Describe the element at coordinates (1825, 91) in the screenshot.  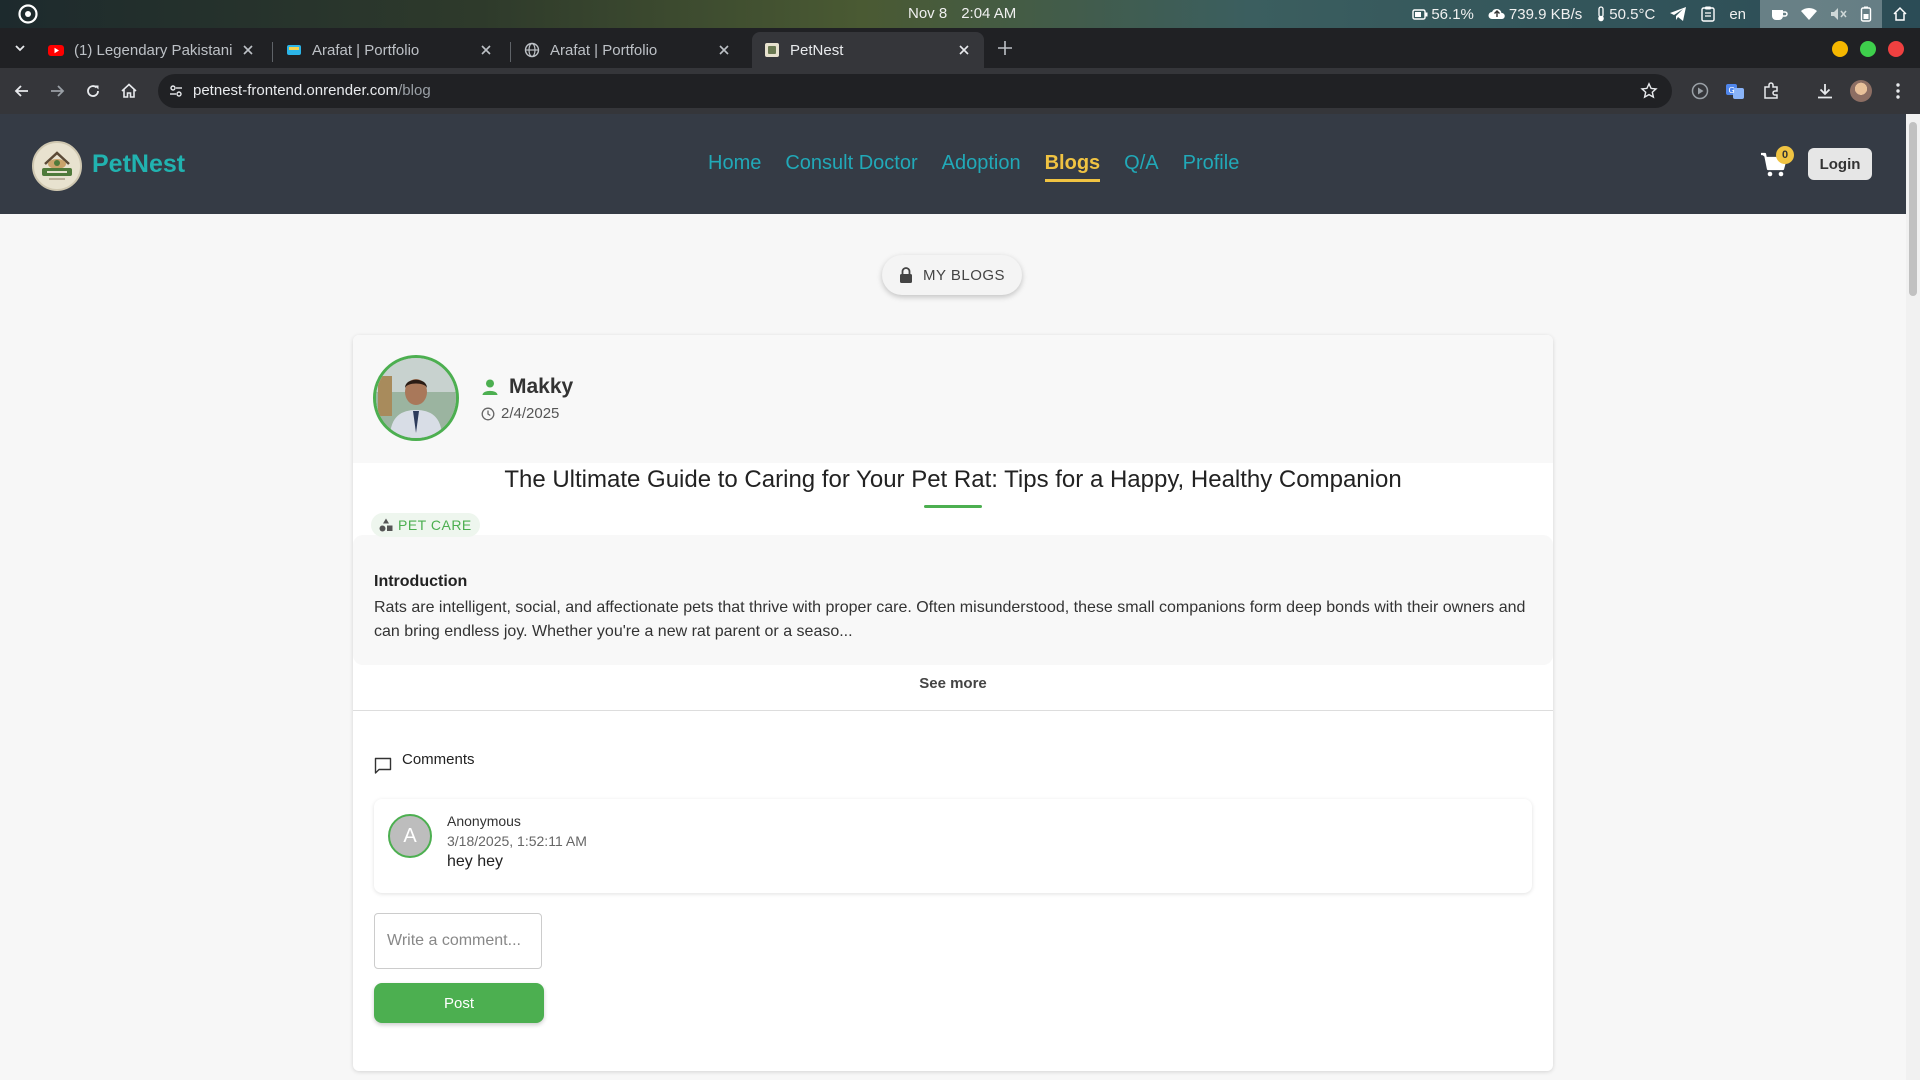
I see `download-icon` at that location.